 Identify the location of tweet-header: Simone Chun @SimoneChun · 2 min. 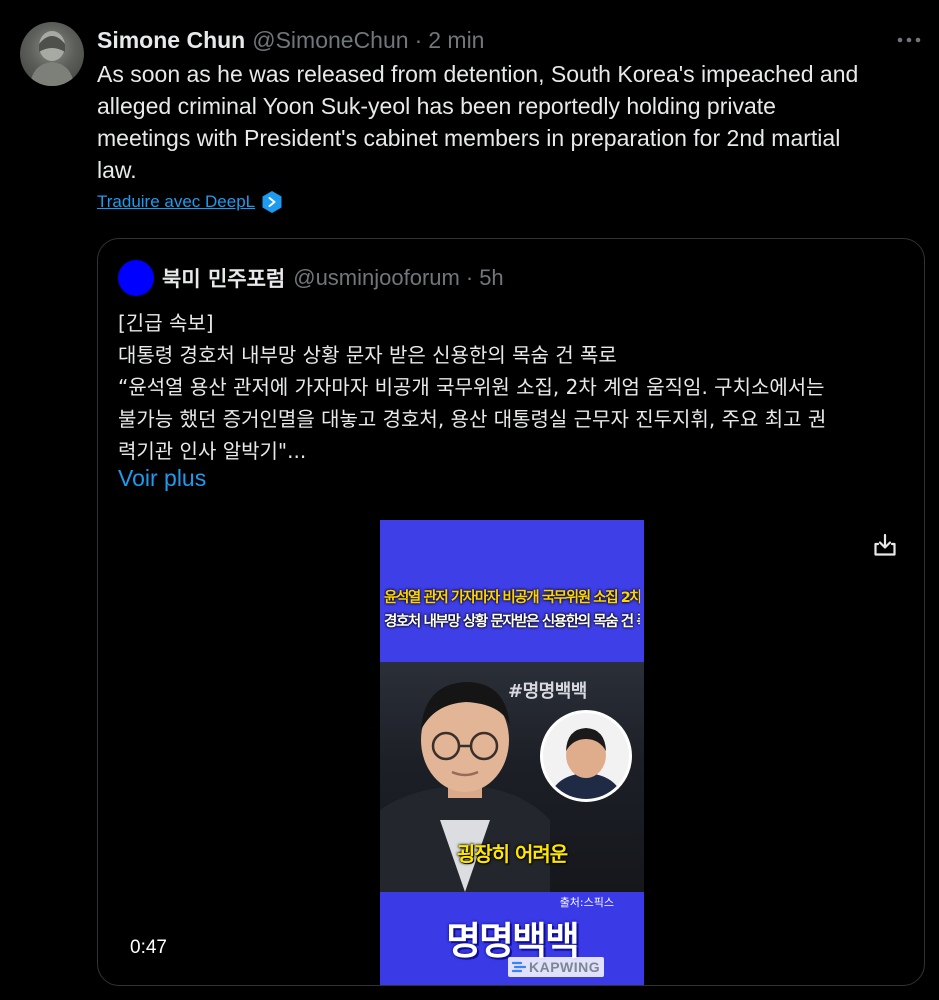
(290, 40).